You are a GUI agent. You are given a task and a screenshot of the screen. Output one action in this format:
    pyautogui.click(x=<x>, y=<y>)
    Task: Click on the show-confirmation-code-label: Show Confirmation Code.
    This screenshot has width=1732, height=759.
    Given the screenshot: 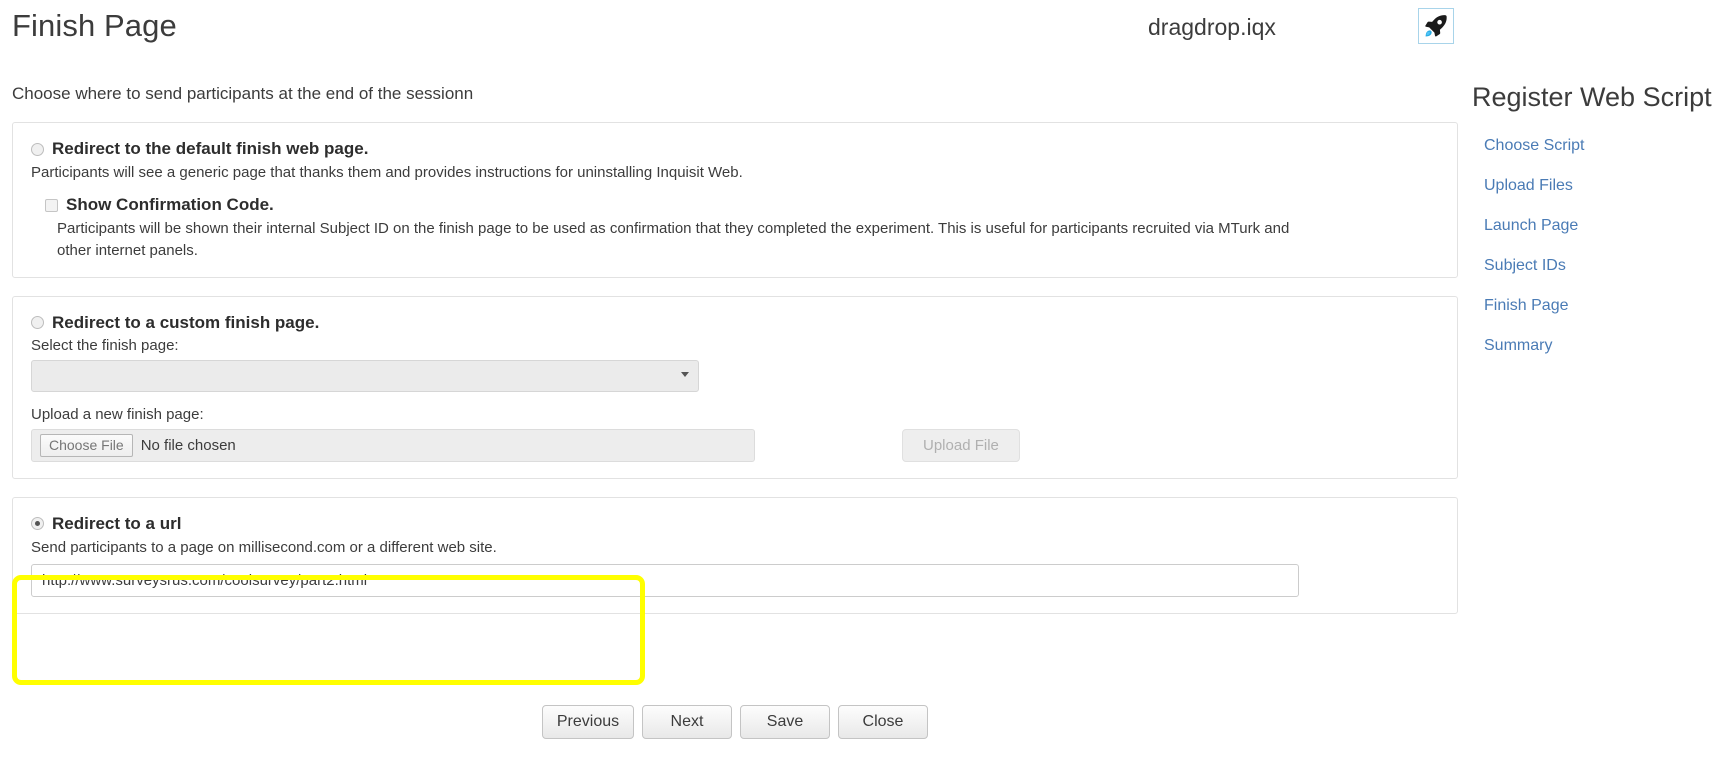 What is the action you would take?
    pyautogui.click(x=170, y=205)
    